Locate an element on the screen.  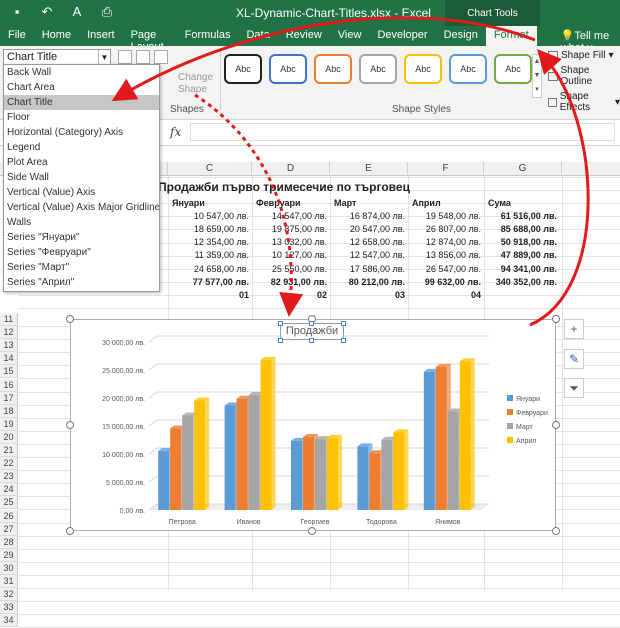
column-header: F is located at coordinates (446, 169).